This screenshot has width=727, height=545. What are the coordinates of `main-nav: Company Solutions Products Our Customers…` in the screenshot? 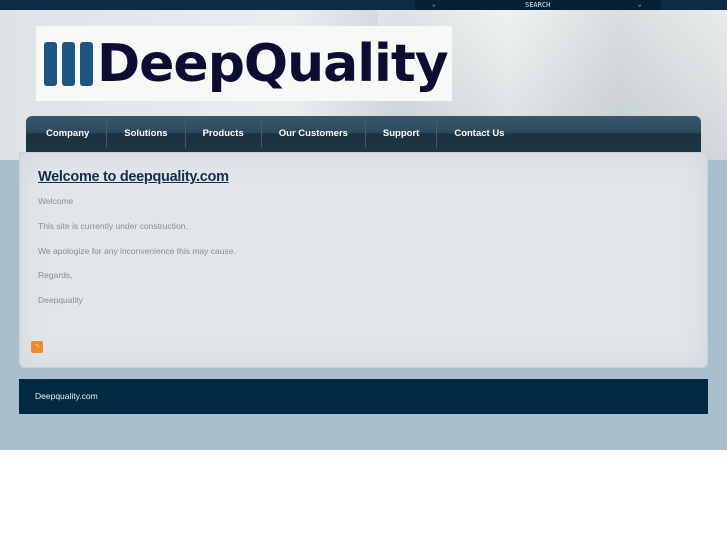 It's located at (363, 134).